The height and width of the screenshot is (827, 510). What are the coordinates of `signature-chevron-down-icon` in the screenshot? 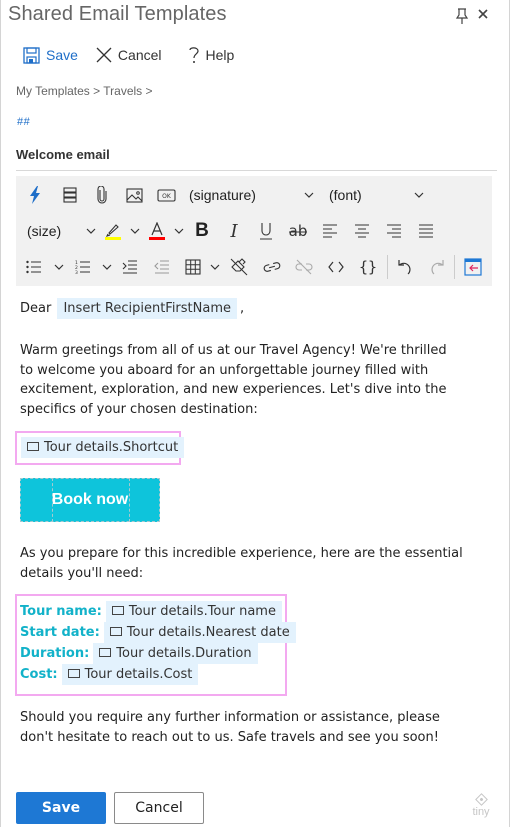 It's located at (309, 195).